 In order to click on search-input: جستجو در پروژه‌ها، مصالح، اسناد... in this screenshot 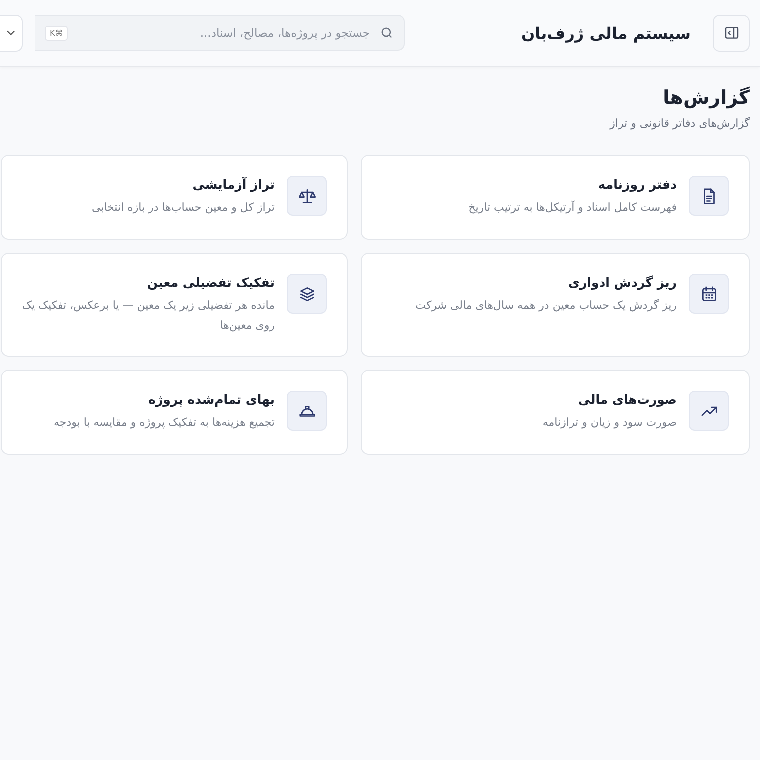, I will do `click(224, 33)`.